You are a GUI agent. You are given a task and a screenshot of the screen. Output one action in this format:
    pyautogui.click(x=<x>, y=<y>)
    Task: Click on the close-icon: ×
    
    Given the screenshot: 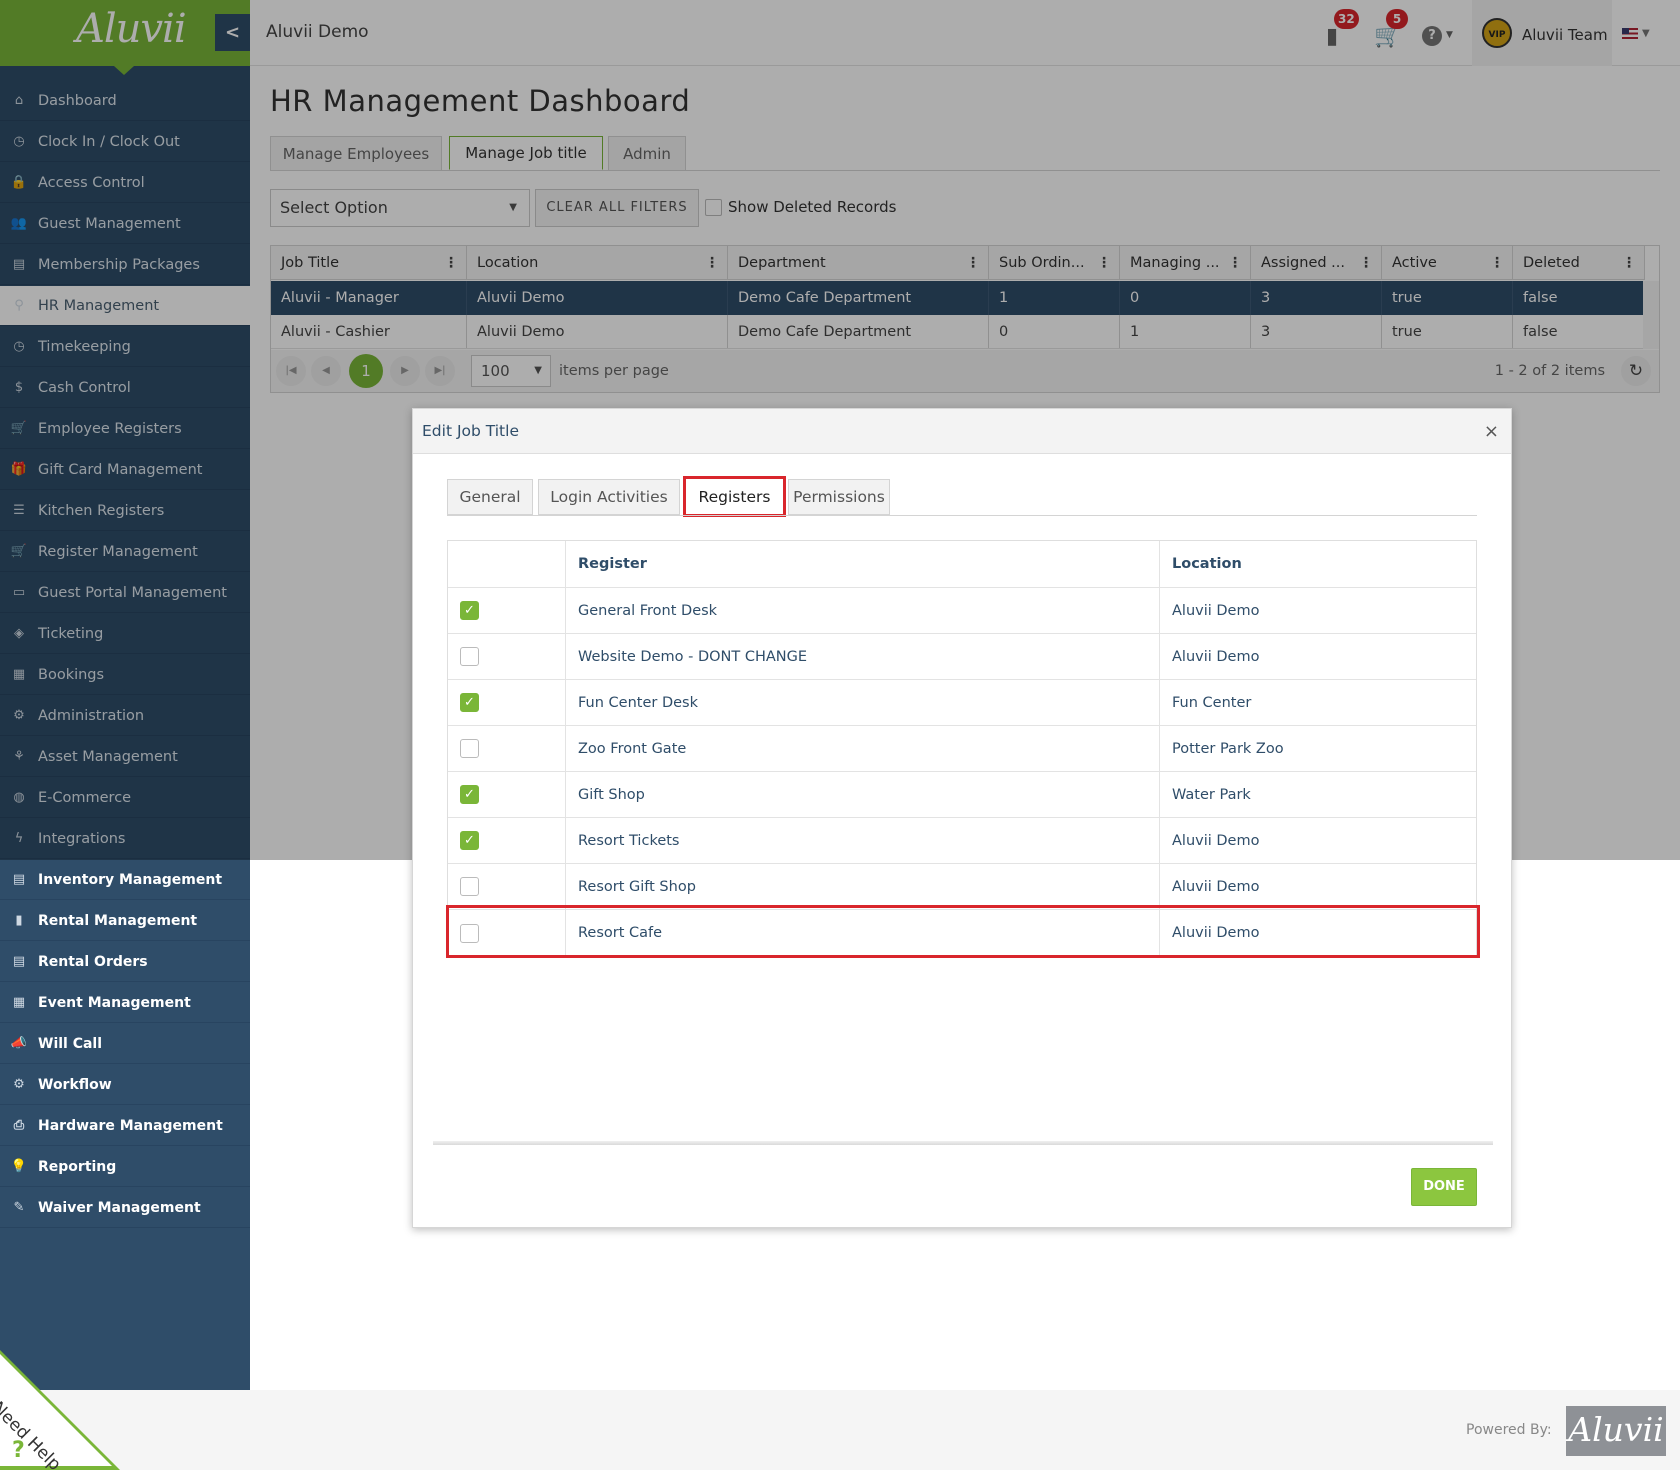 What is the action you would take?
    pyautogui.click(x=1491, y=431)
    